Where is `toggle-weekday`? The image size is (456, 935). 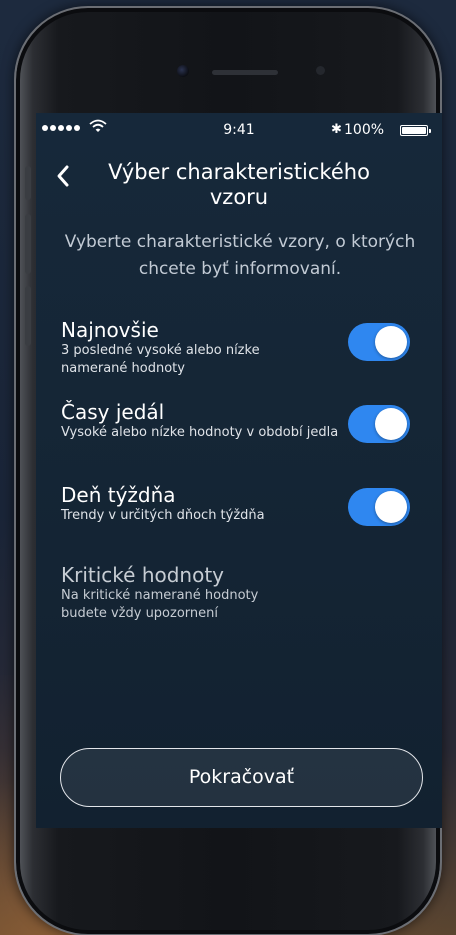
toggle-weekday is located at coordinates (379, 507).